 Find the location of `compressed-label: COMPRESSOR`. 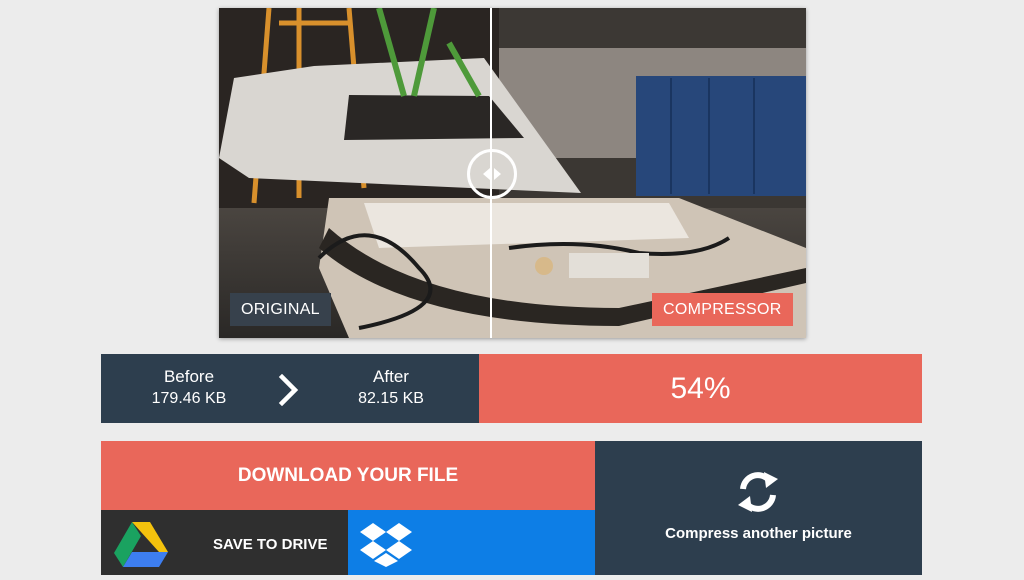

compressed-label: COMPRESSOR is located at coordinates (722, 309).